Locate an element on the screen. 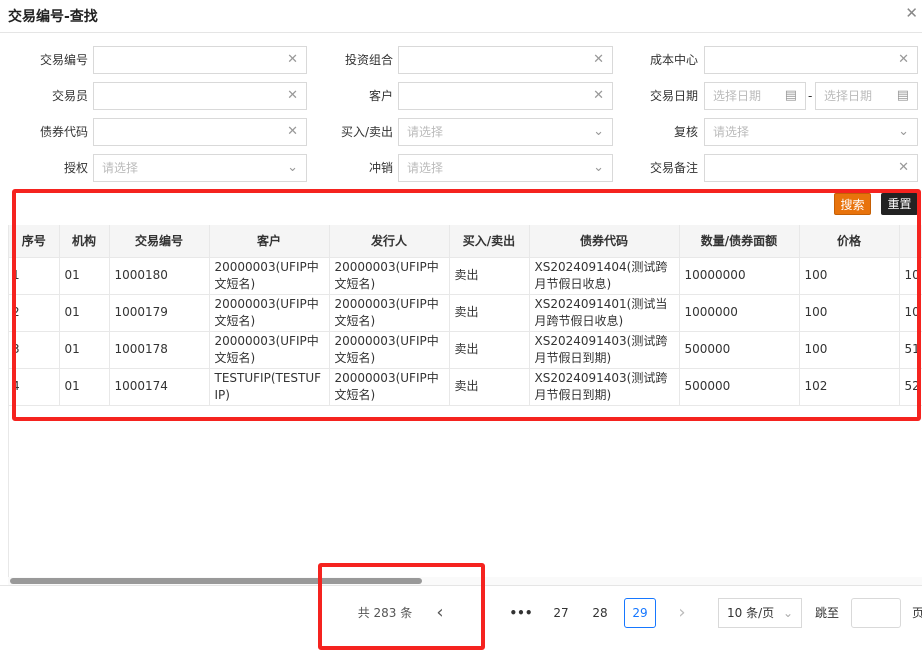 Image resolution: width=922 pixels, height=663 pixels. page-27: 27 is located at coordinates (561, 613).